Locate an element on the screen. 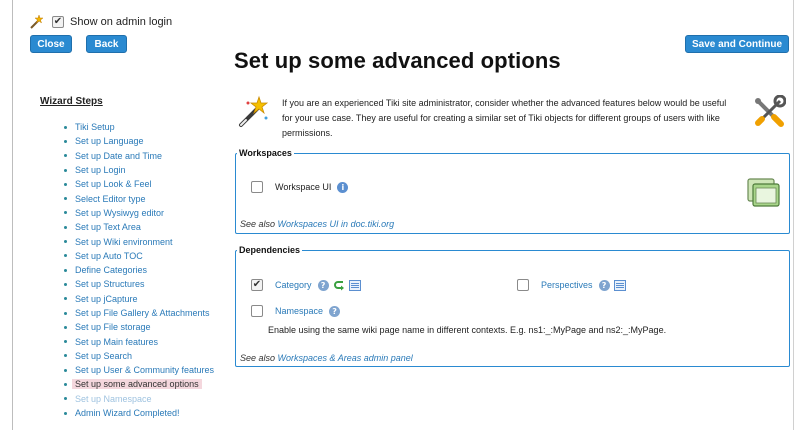  workspaces-see-also: See also Workspaces UI in doc.tiki.org is located at coordinates (317, 224).